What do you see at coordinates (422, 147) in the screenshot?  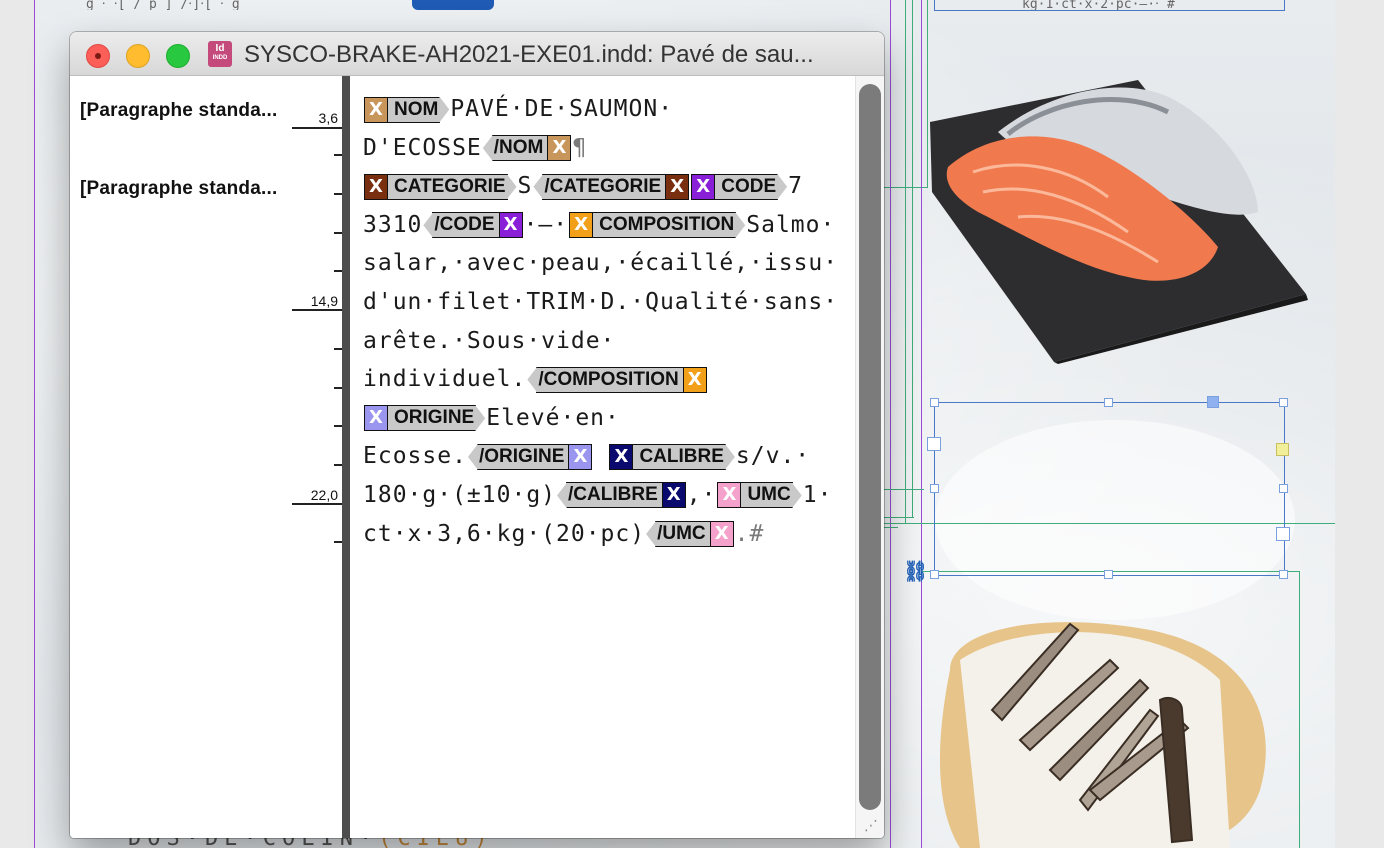 I see `story-text-run: D'ECOSSE` at bounding box center [422, 147].